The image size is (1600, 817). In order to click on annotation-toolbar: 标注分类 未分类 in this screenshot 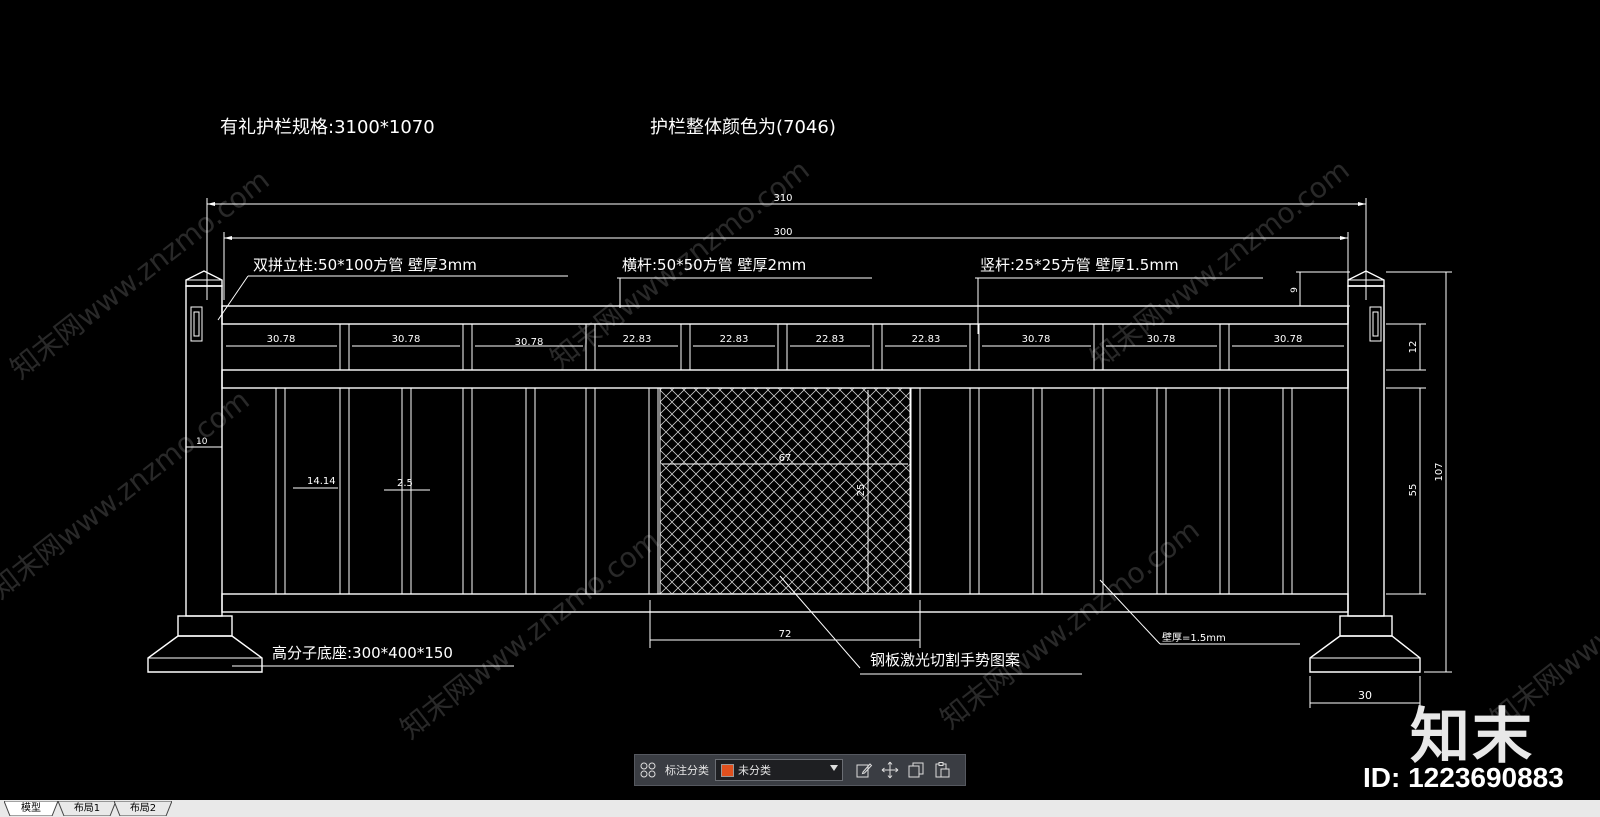, I will do `click(800, 770)`.